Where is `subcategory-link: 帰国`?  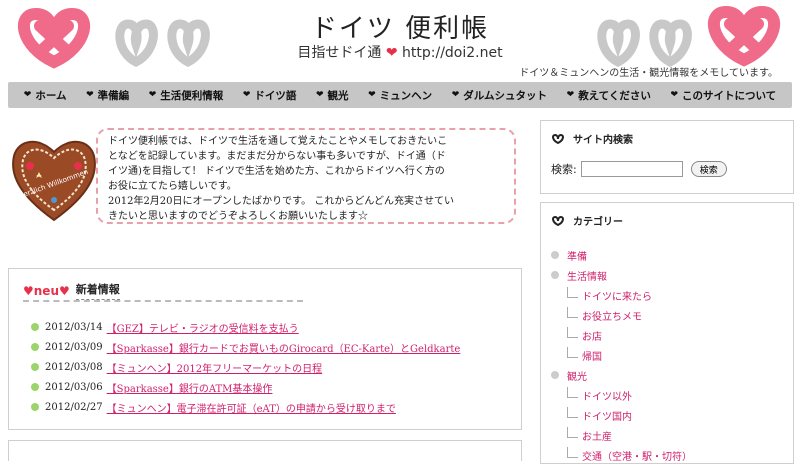
subcategory-link: 帰国 is located at coordinates (592, 355).